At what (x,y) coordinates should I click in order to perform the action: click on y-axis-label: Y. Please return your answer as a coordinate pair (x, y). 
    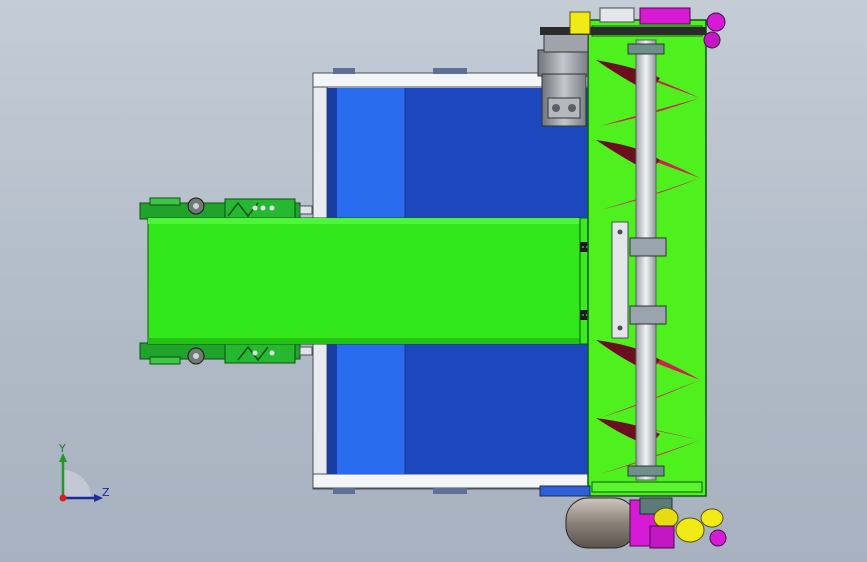
    Looking at the image, I should click on (62, 448).